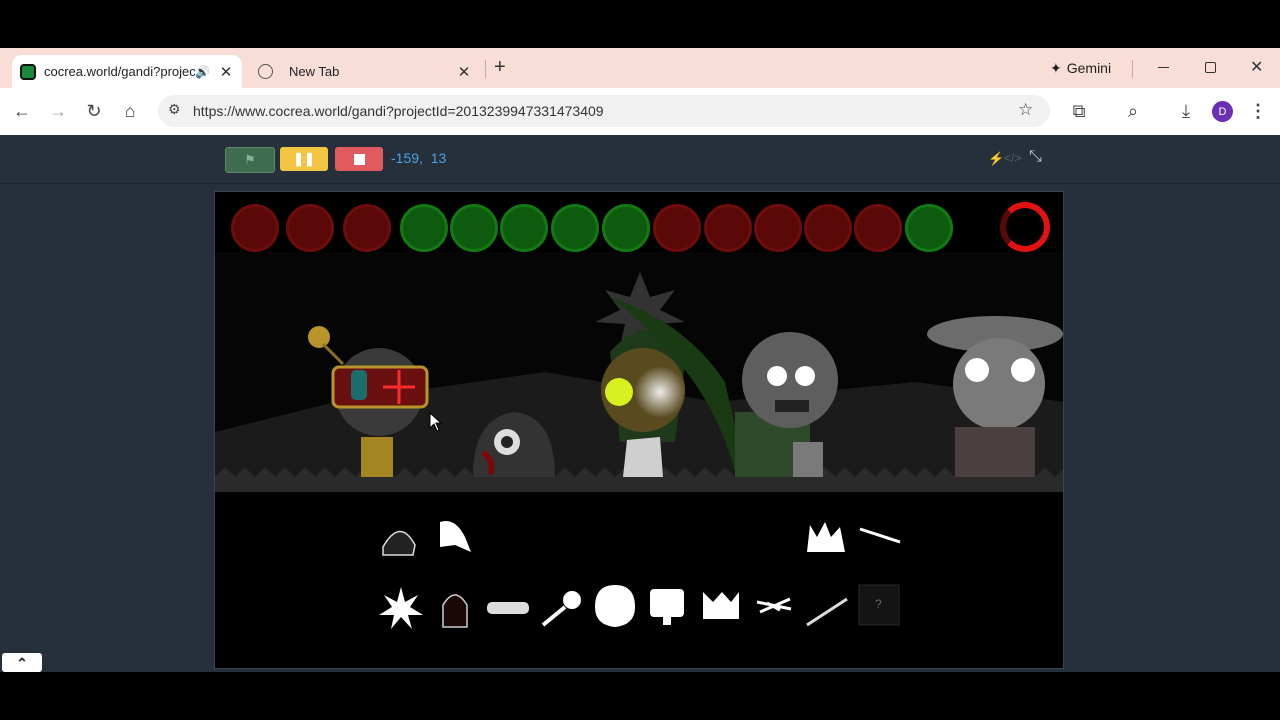 This screenshot has height=720, width=1280. What do you see at coordinates (314, 71) in the screenshot?
I see `tab-title: New Tab` at bounding box center [314, 71].